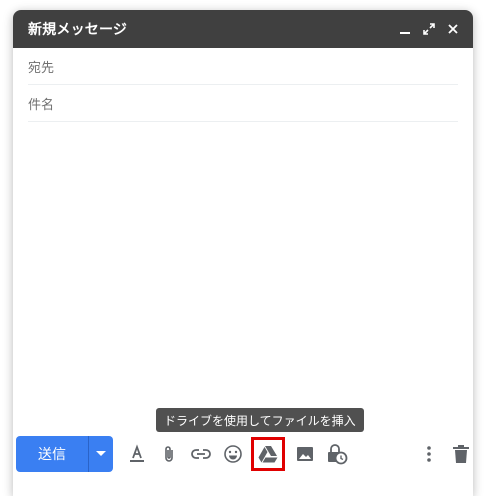 Image resolution: width=485 pixels, height=496 pixels. I want to click on text-format-icon, so click(137, 453).